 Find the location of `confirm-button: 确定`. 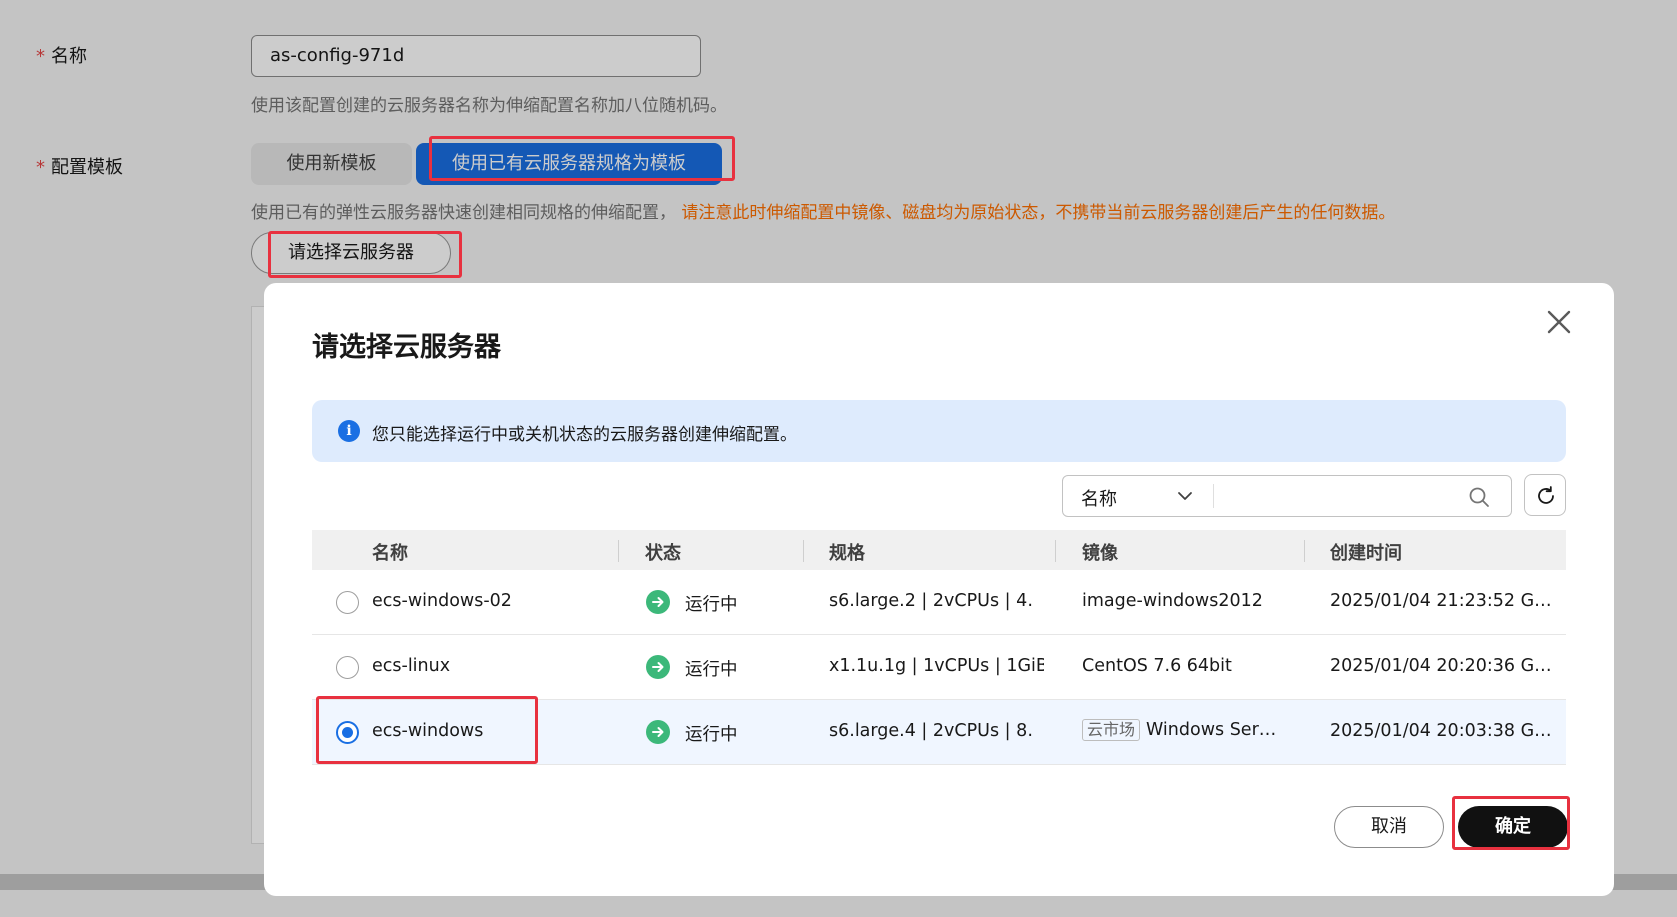

confirm-button: 确定 is located at coordinates (1513, 827).